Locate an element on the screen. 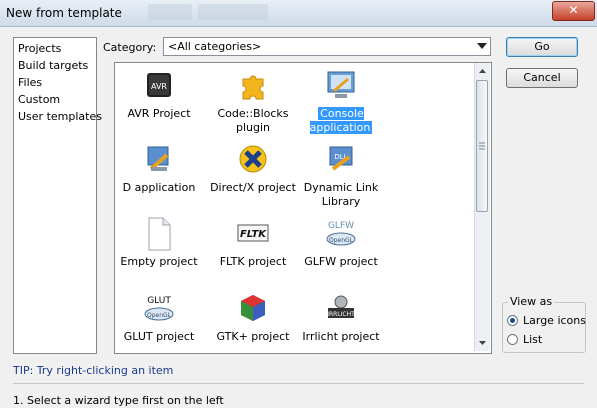 This screenshot has height=408, width=597. template-label: GLUT project is located at coordinates (159, 336).